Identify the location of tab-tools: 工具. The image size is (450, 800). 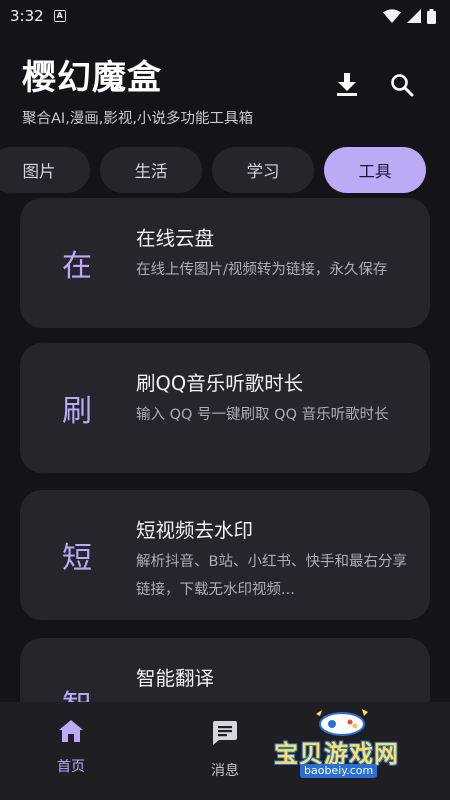
(375, 170).